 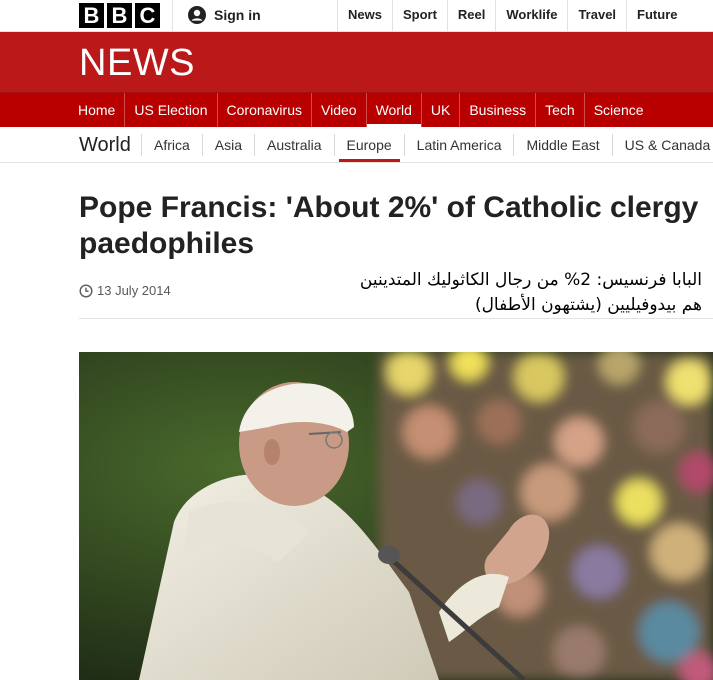 I want to click on section-title: World, so click(x=105, y=145).